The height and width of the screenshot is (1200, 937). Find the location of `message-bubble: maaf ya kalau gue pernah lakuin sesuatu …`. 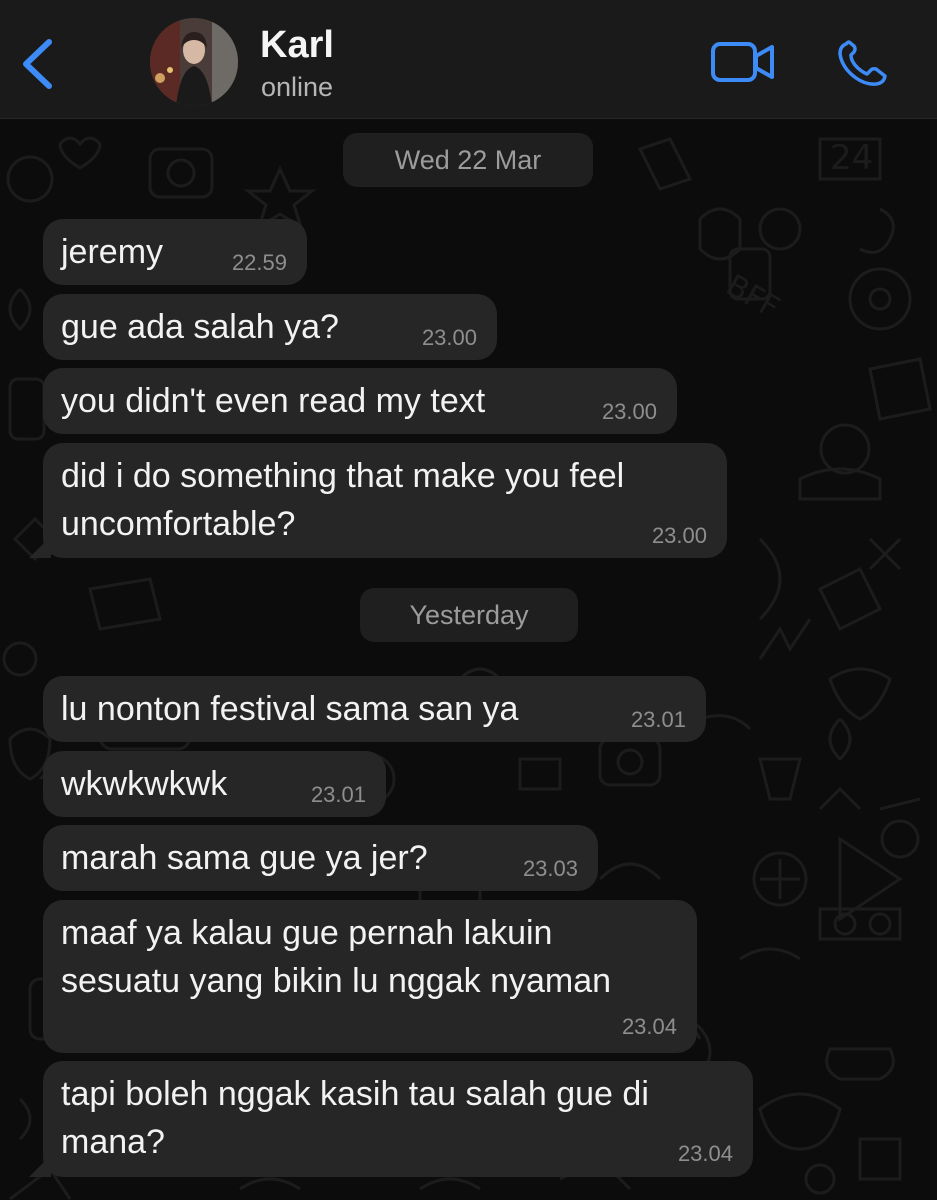

message-bubble: maaf ya kalau gue pernah lakuin sesuatu … is located at coordinates (370, 976).